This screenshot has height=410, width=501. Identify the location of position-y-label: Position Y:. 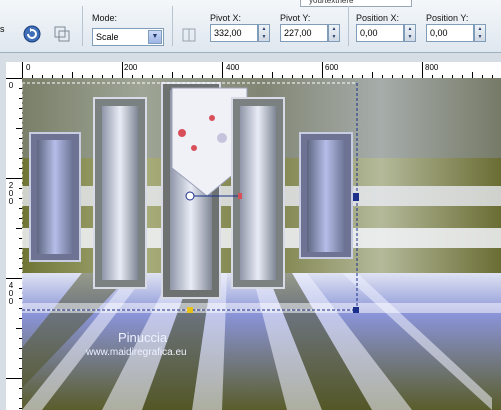
(447, 18).